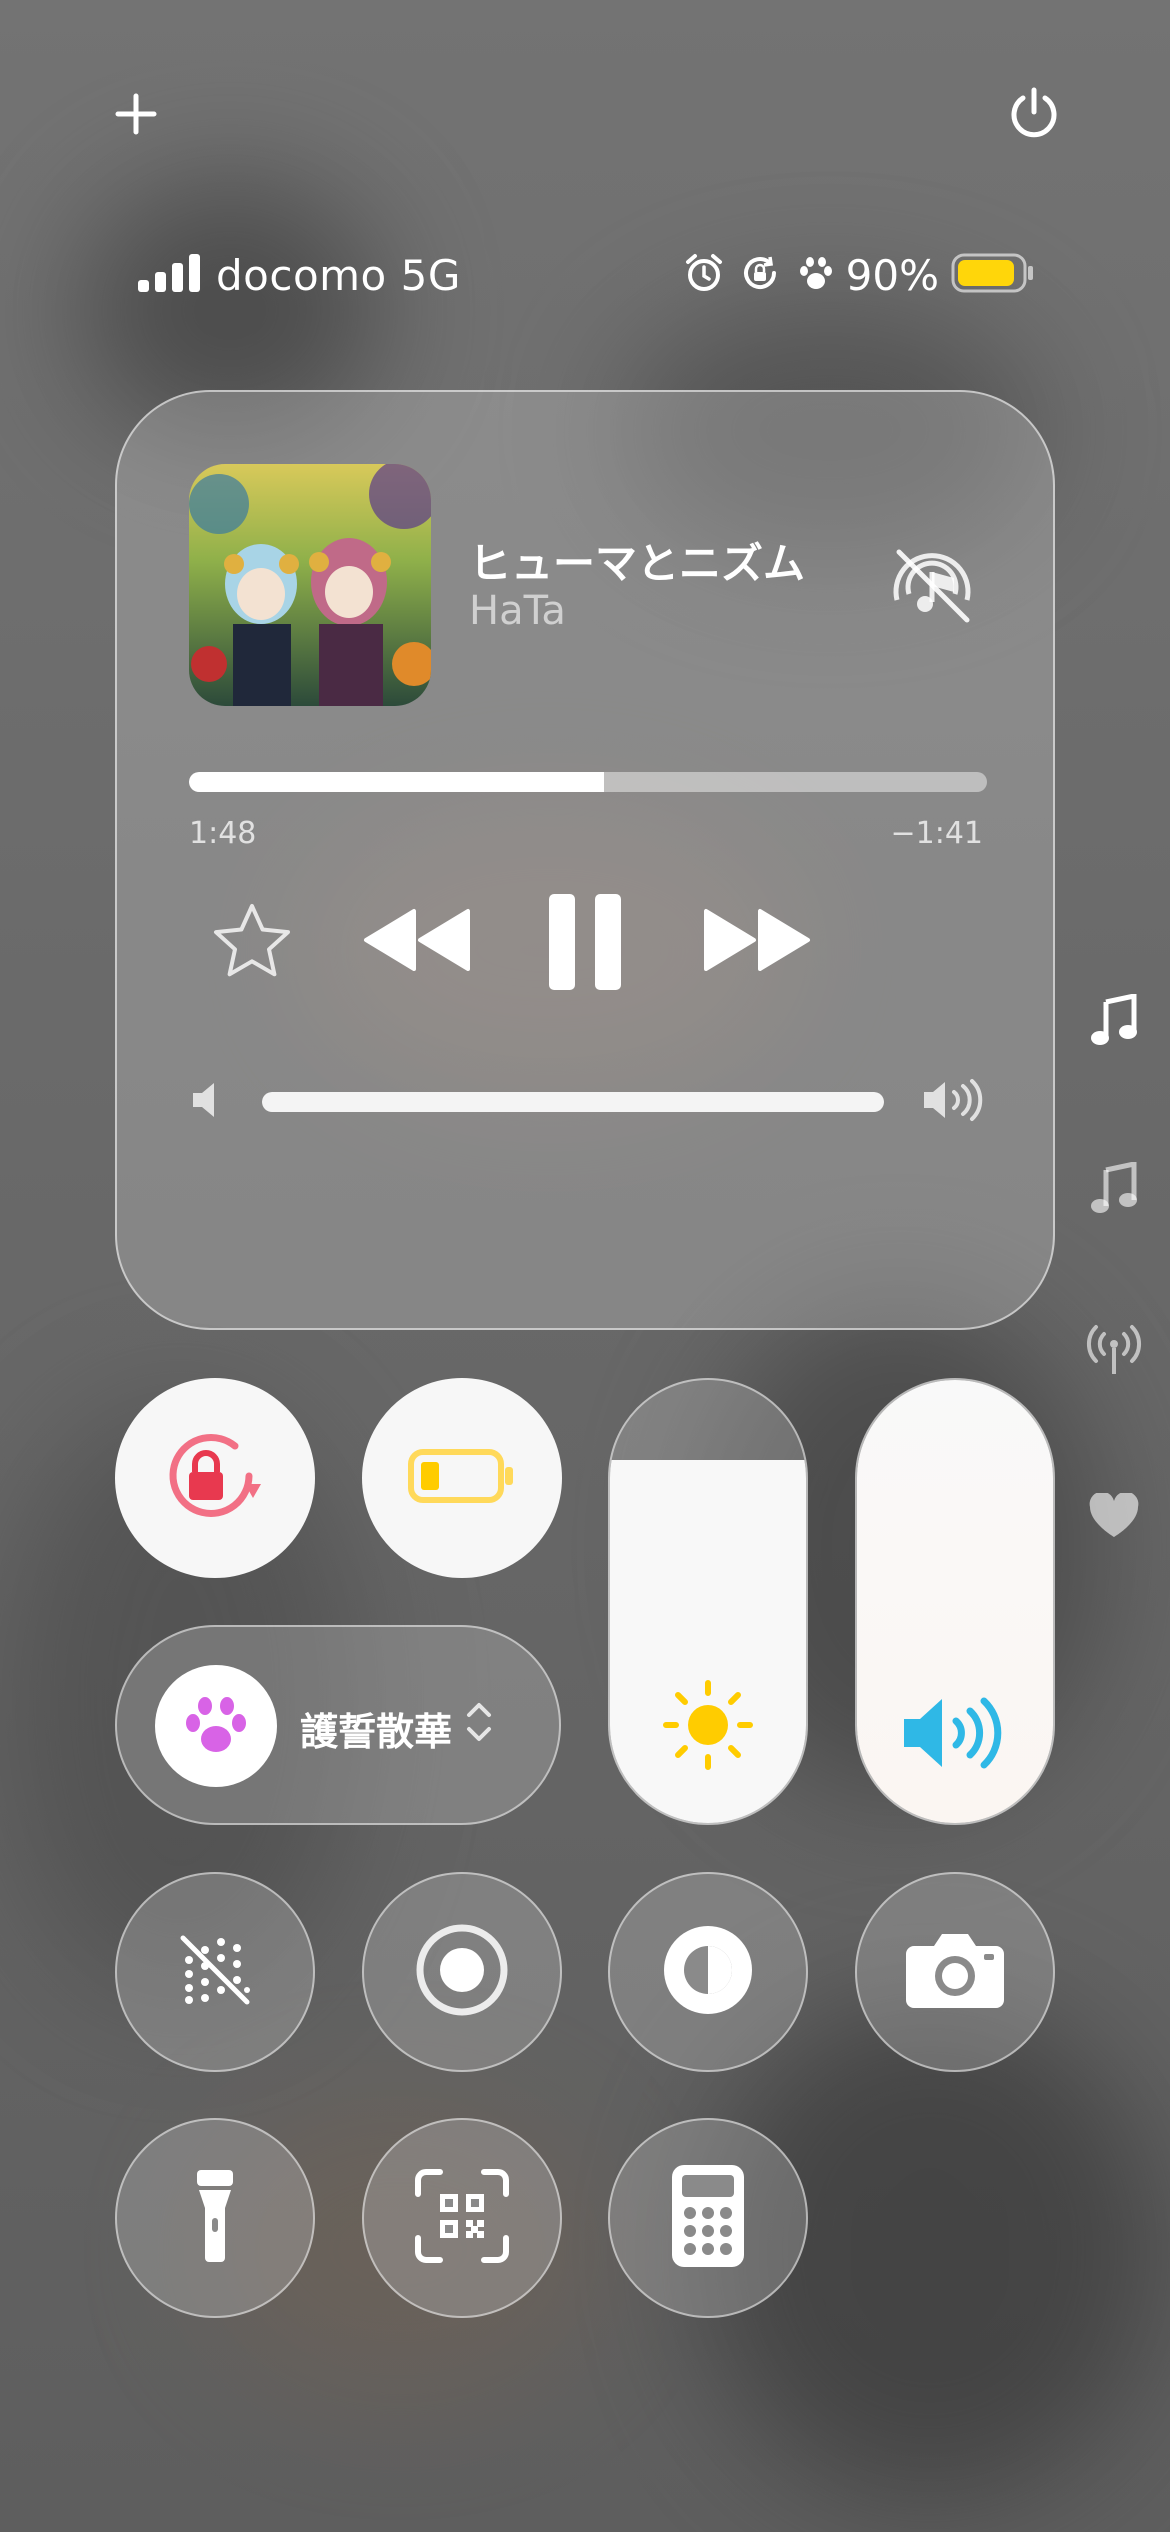  I want to click on focus-mode-button: 護誓散華, so click(338, 1725).